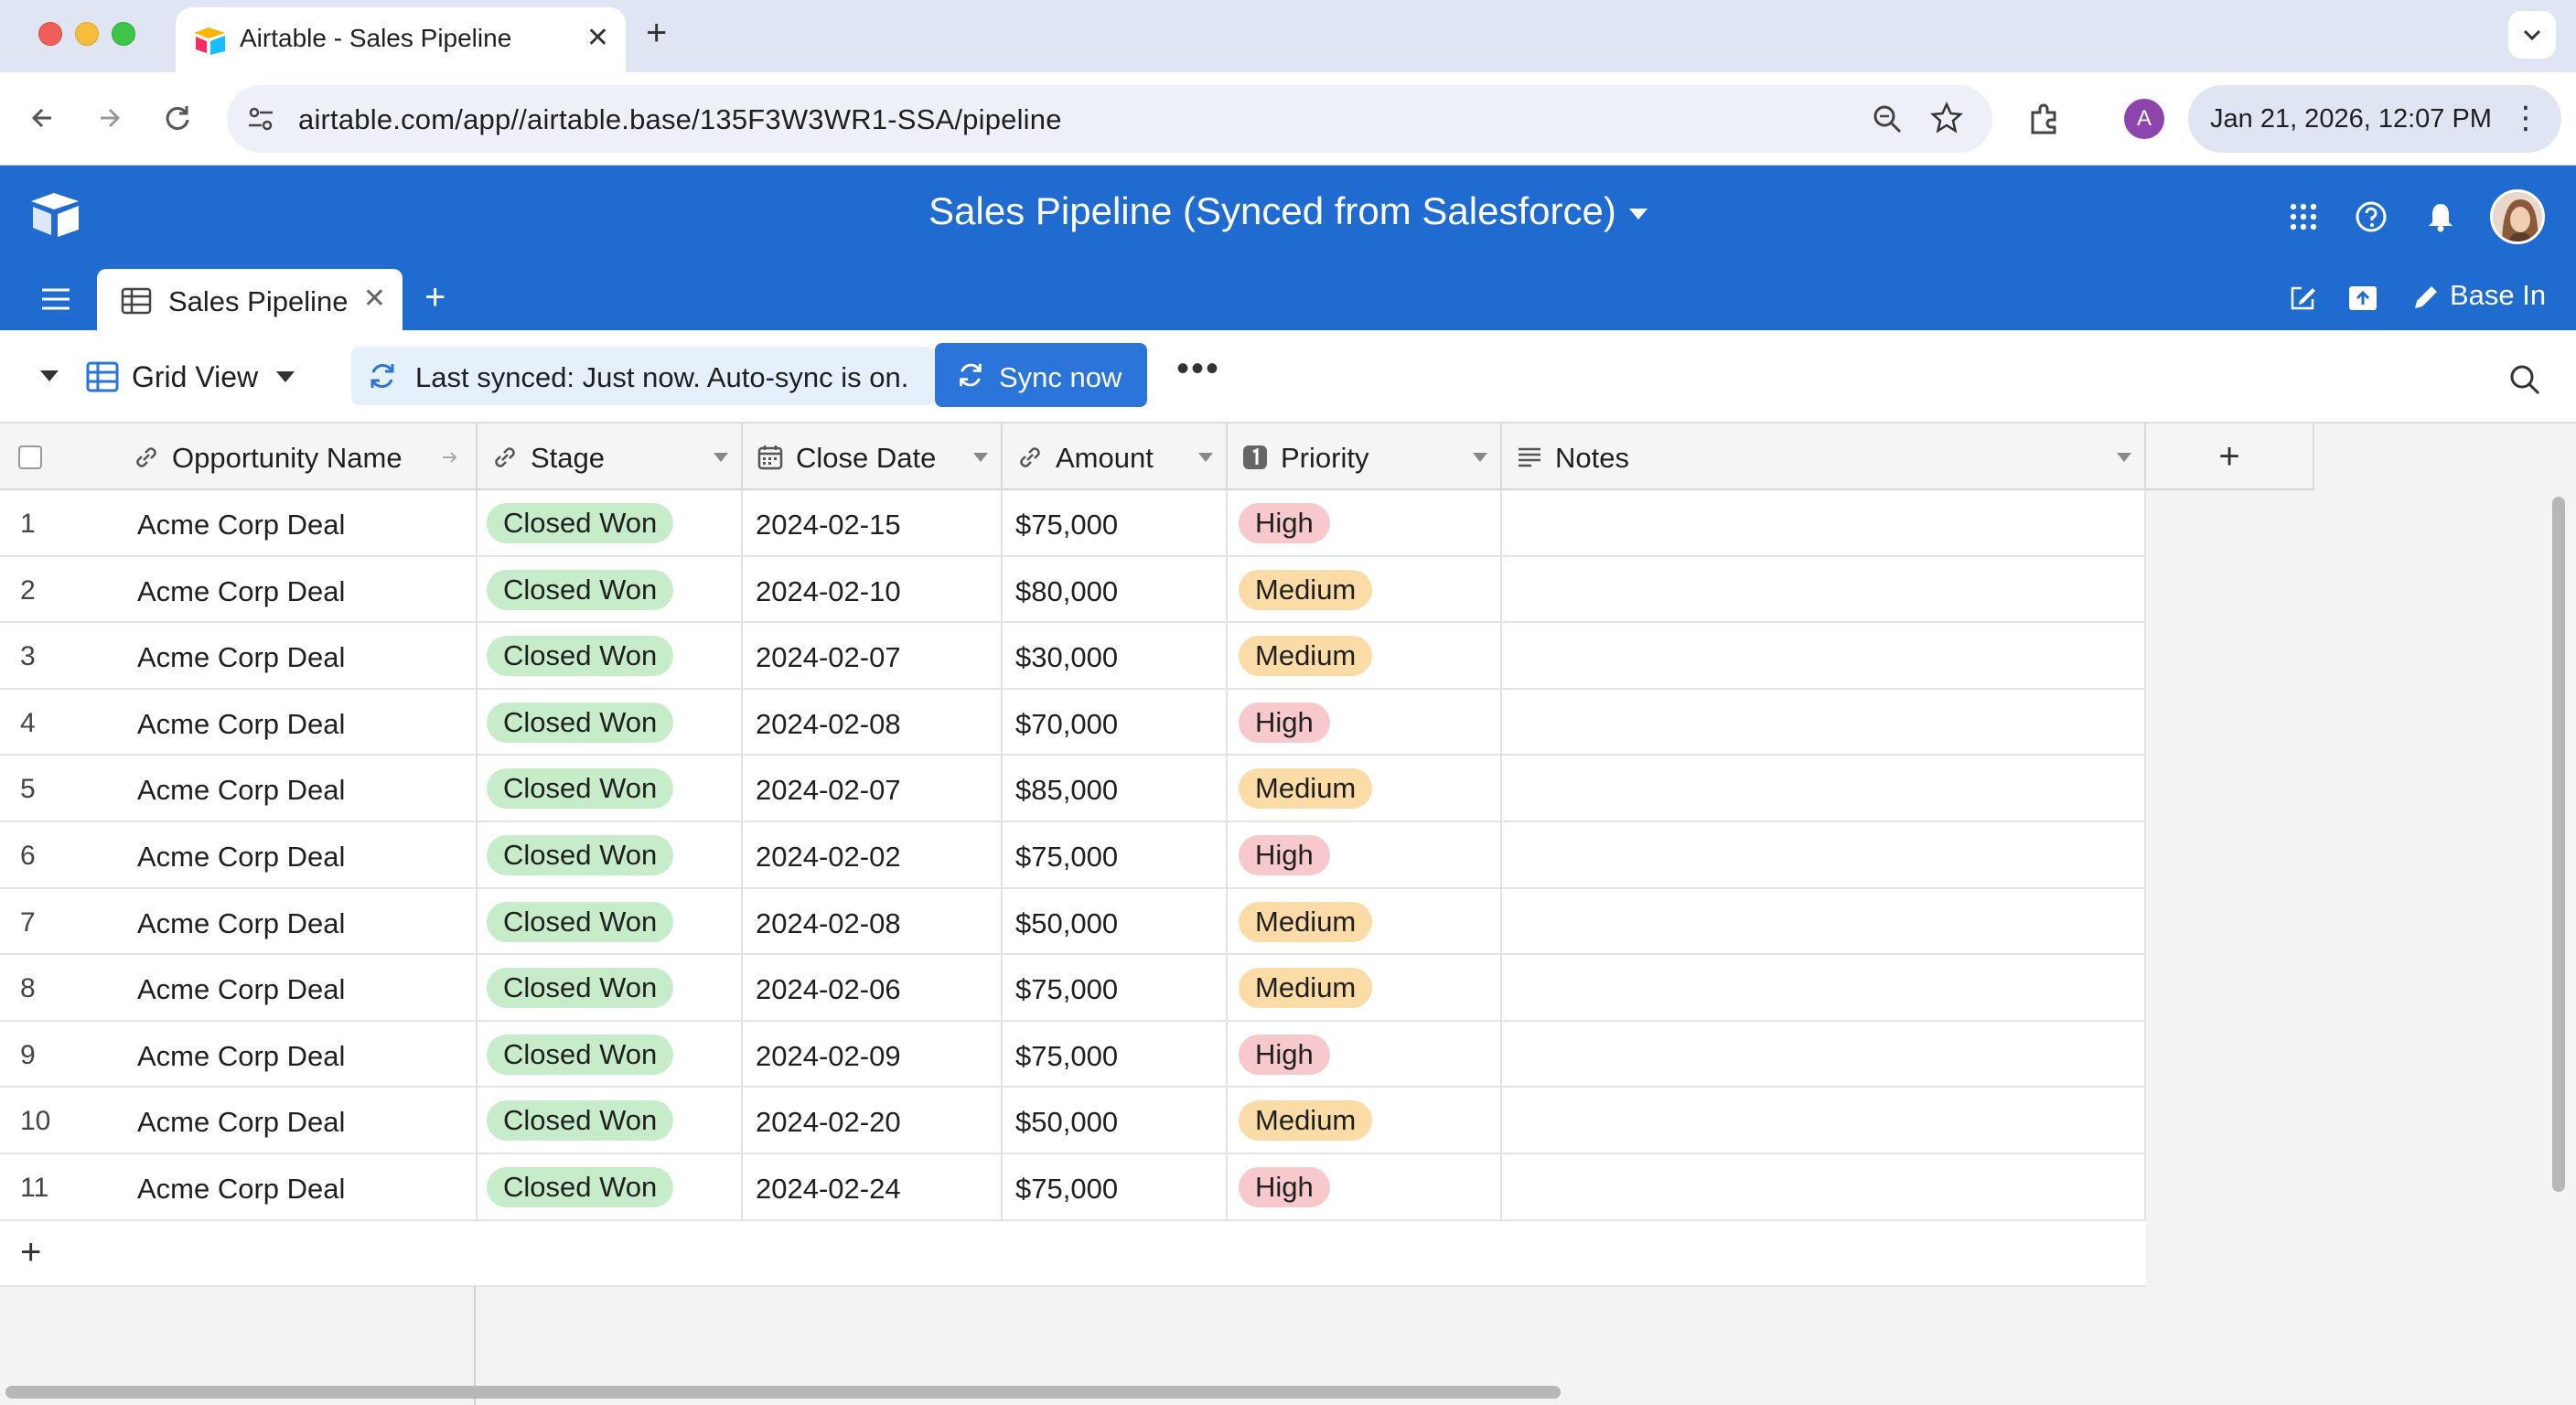  Describe the element at coordinates (2303, 216) in the screenshot. I see `apps-grid-icon` at that location.